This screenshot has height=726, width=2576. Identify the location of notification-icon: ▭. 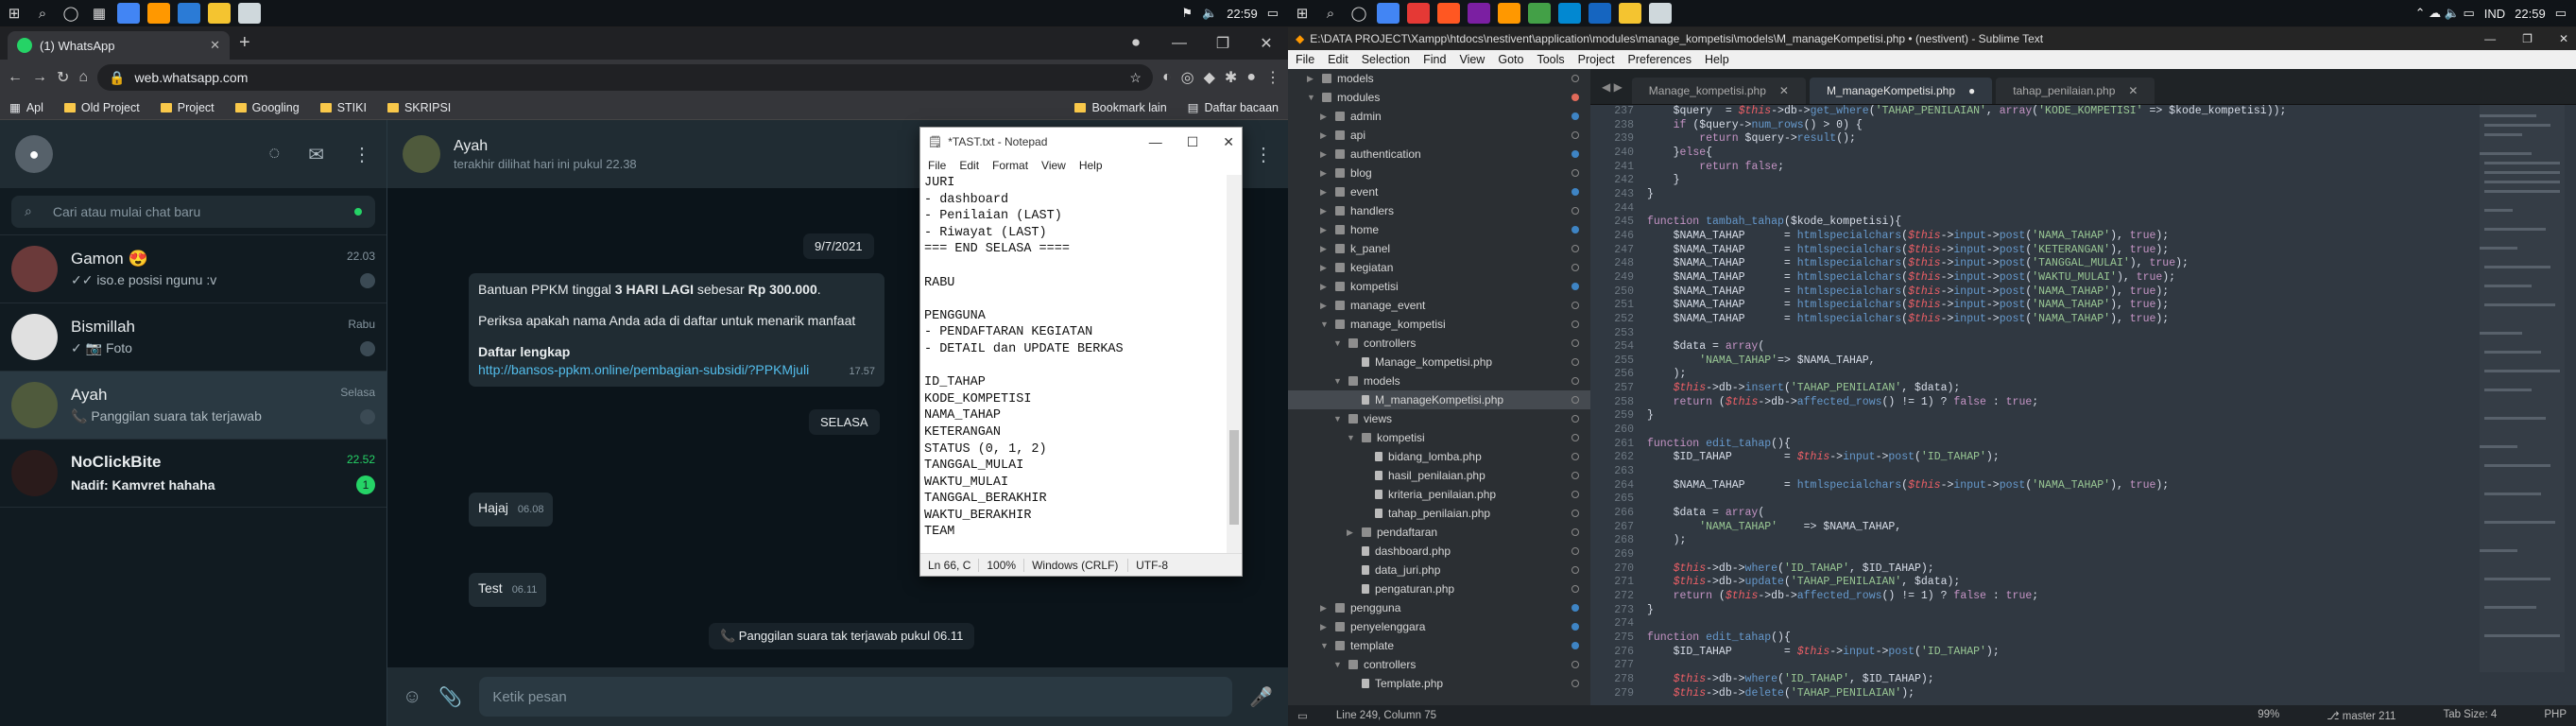
(2561, 13).